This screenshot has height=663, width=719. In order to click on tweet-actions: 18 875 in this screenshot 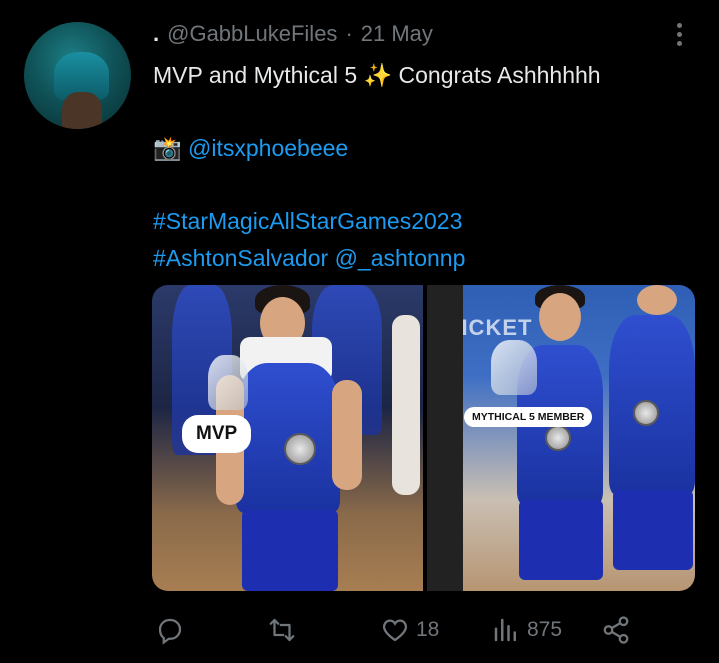, I will do `click(400, 630)`.